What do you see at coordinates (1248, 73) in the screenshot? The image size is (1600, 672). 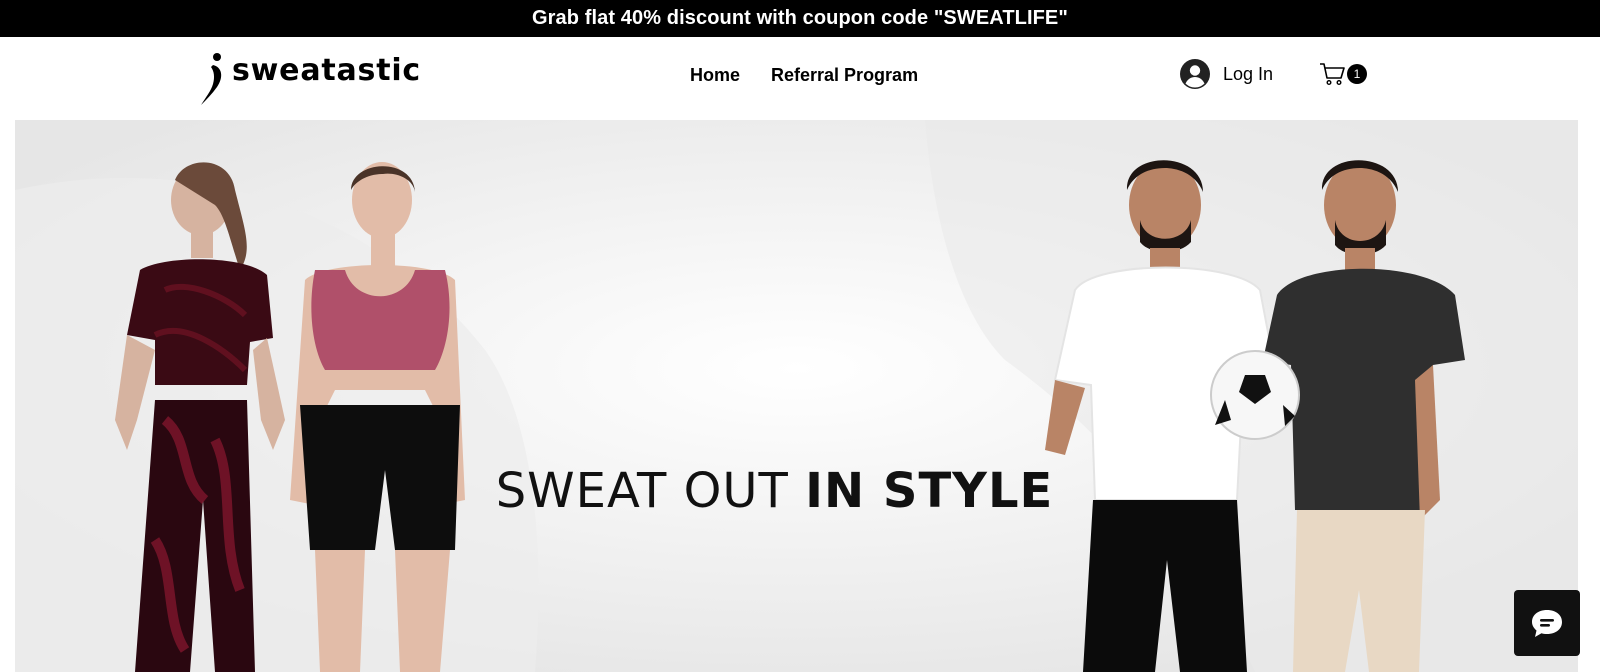 I see `login-label: Log In` at bounding box center [1248, 73].